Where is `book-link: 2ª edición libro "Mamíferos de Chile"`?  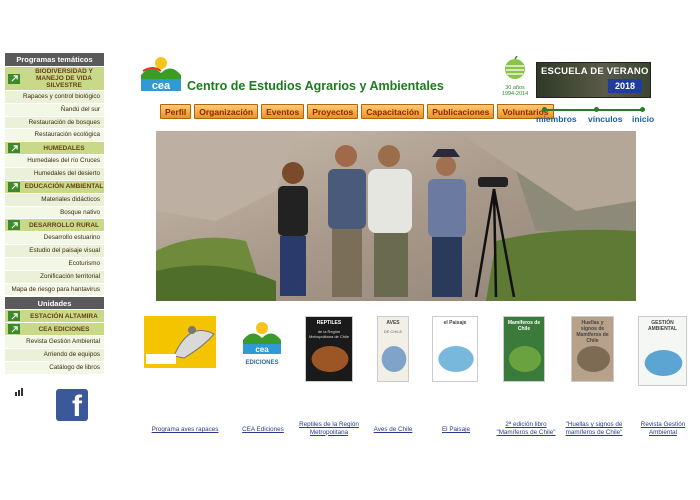
book-link: 2ª edición libro "Mamíferos de Chile" is located at coordinates (526, 428).